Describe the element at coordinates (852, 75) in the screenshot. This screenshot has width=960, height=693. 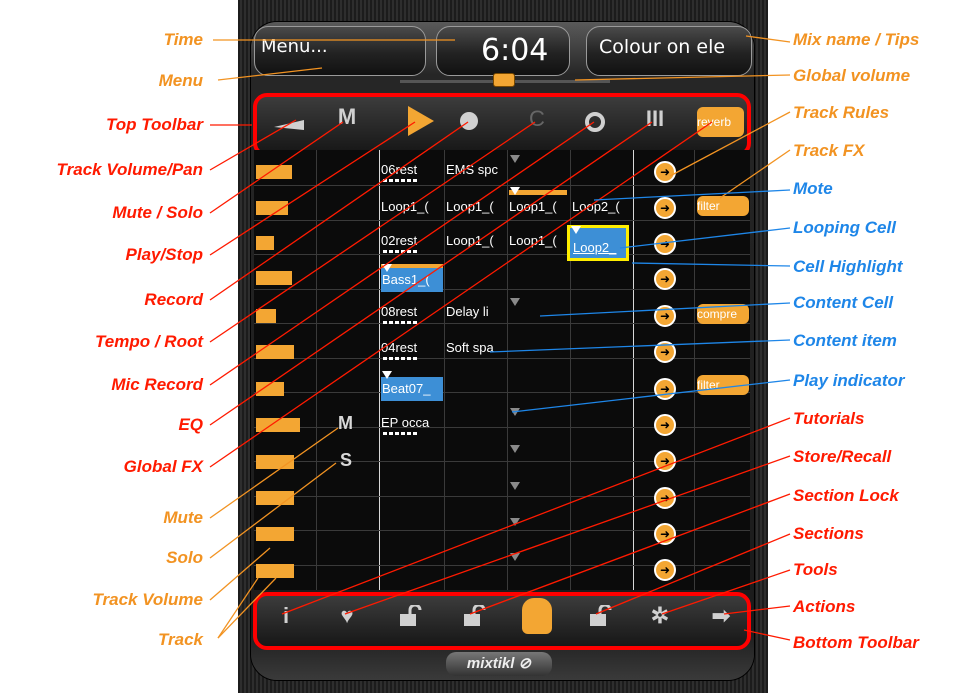
I see `callout-global-volume: Global volume` at that location.